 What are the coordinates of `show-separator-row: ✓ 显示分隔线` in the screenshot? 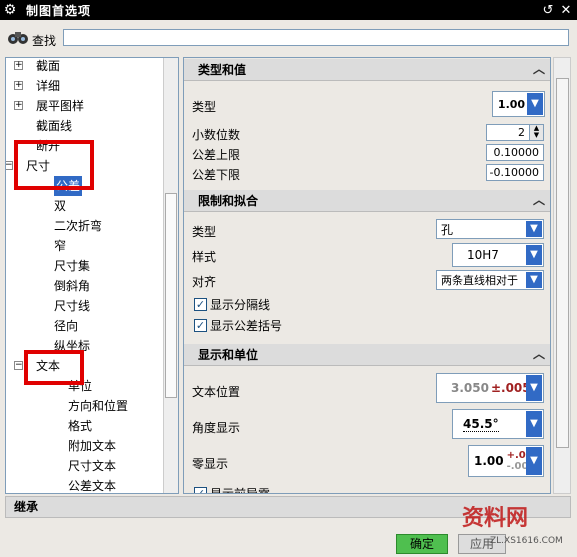 It's located at (232, 304).